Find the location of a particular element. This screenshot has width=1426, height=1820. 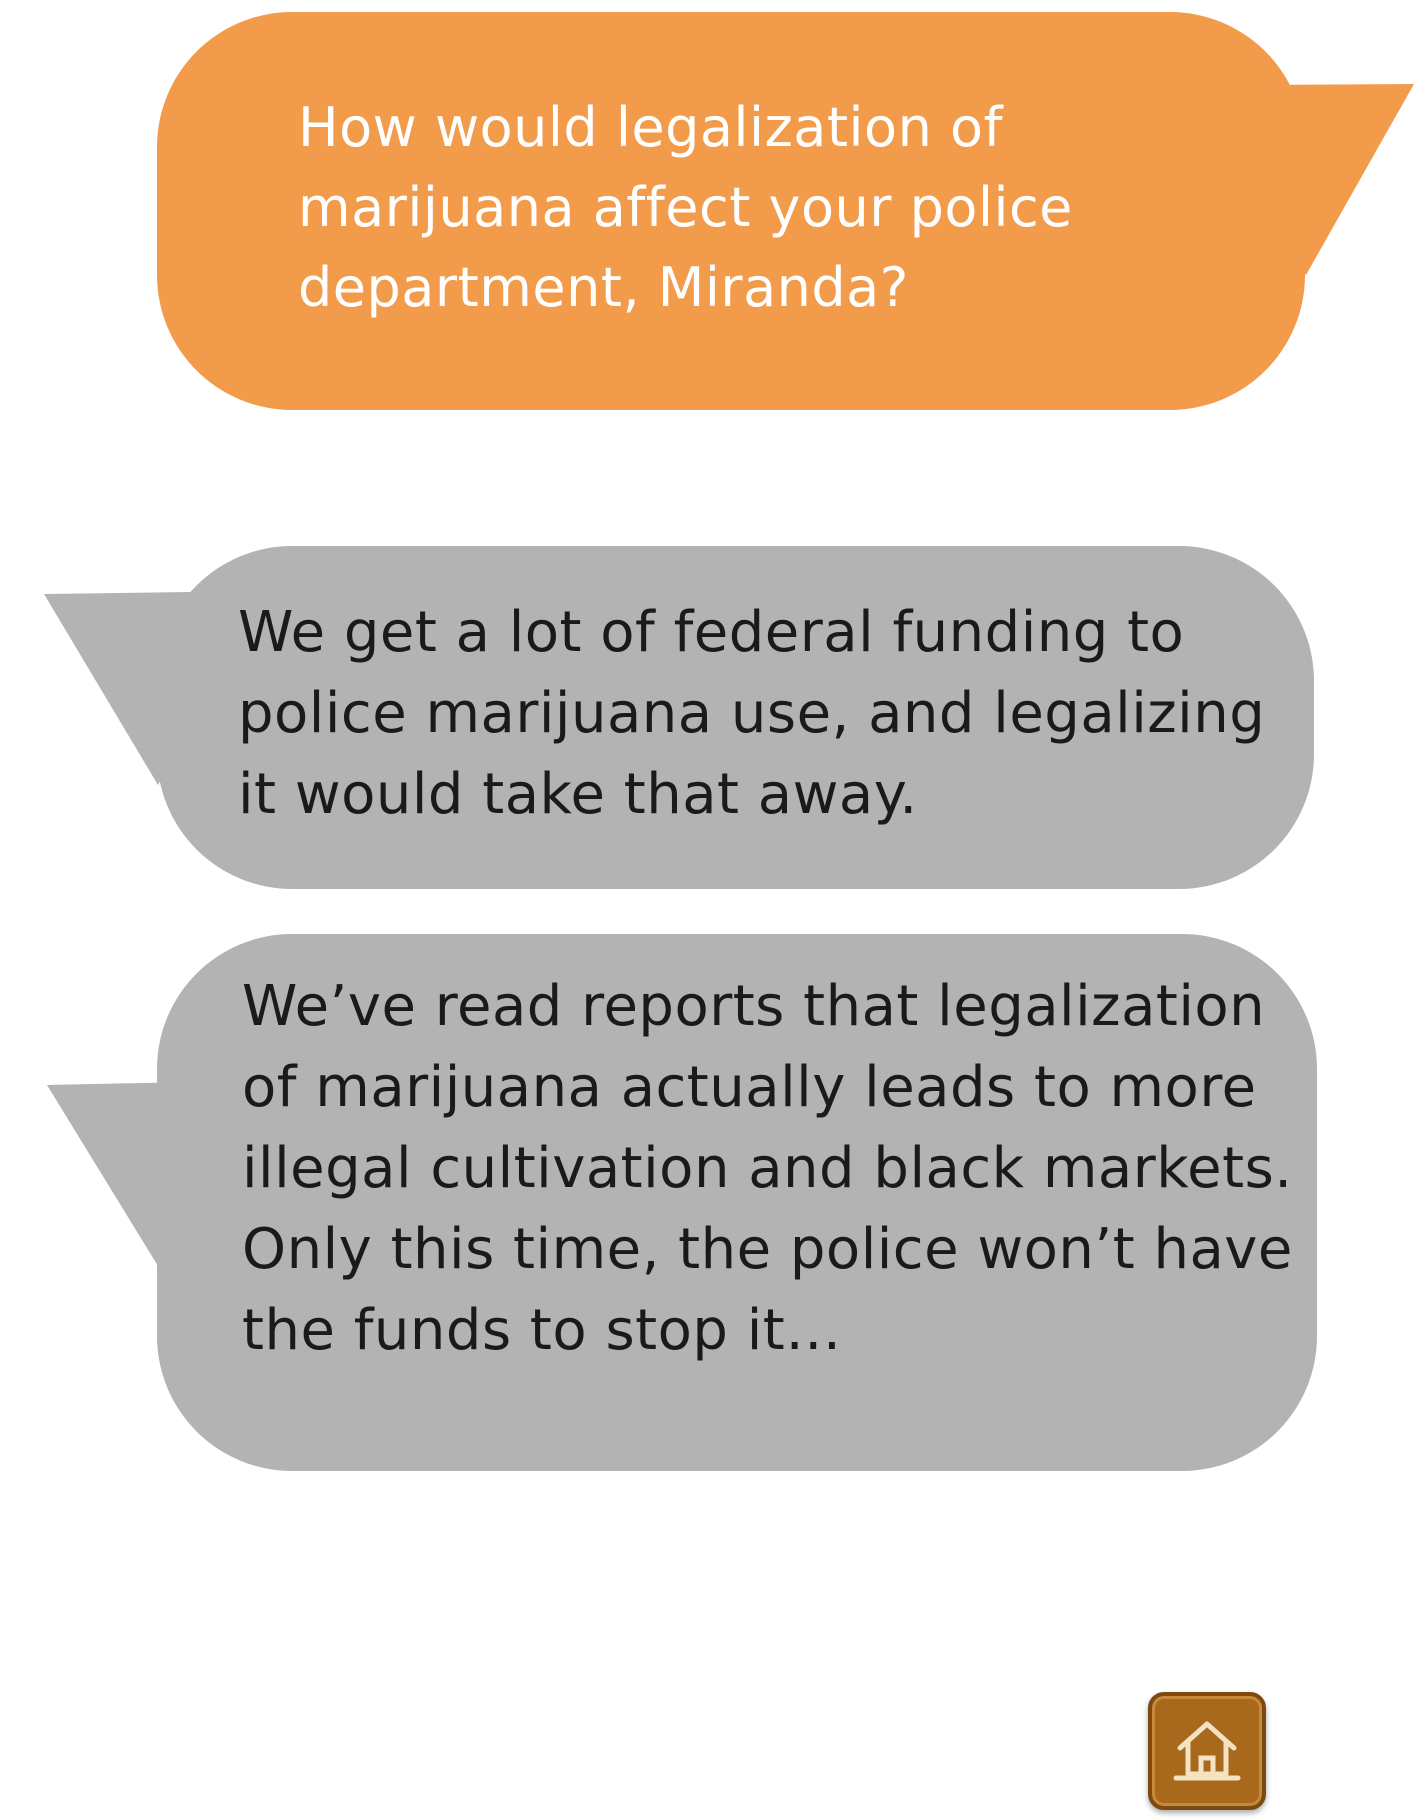

home-button is located at coordinates (1207, 1751).